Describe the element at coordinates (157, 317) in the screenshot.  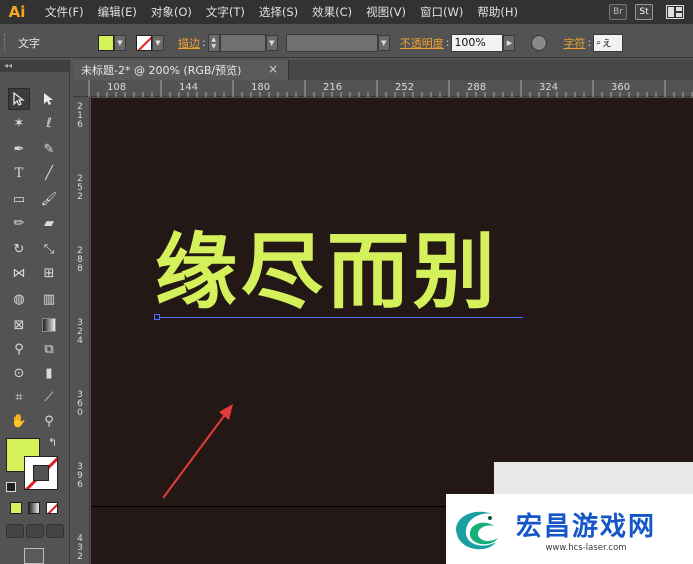
I see `text-anchor-point` at that location.